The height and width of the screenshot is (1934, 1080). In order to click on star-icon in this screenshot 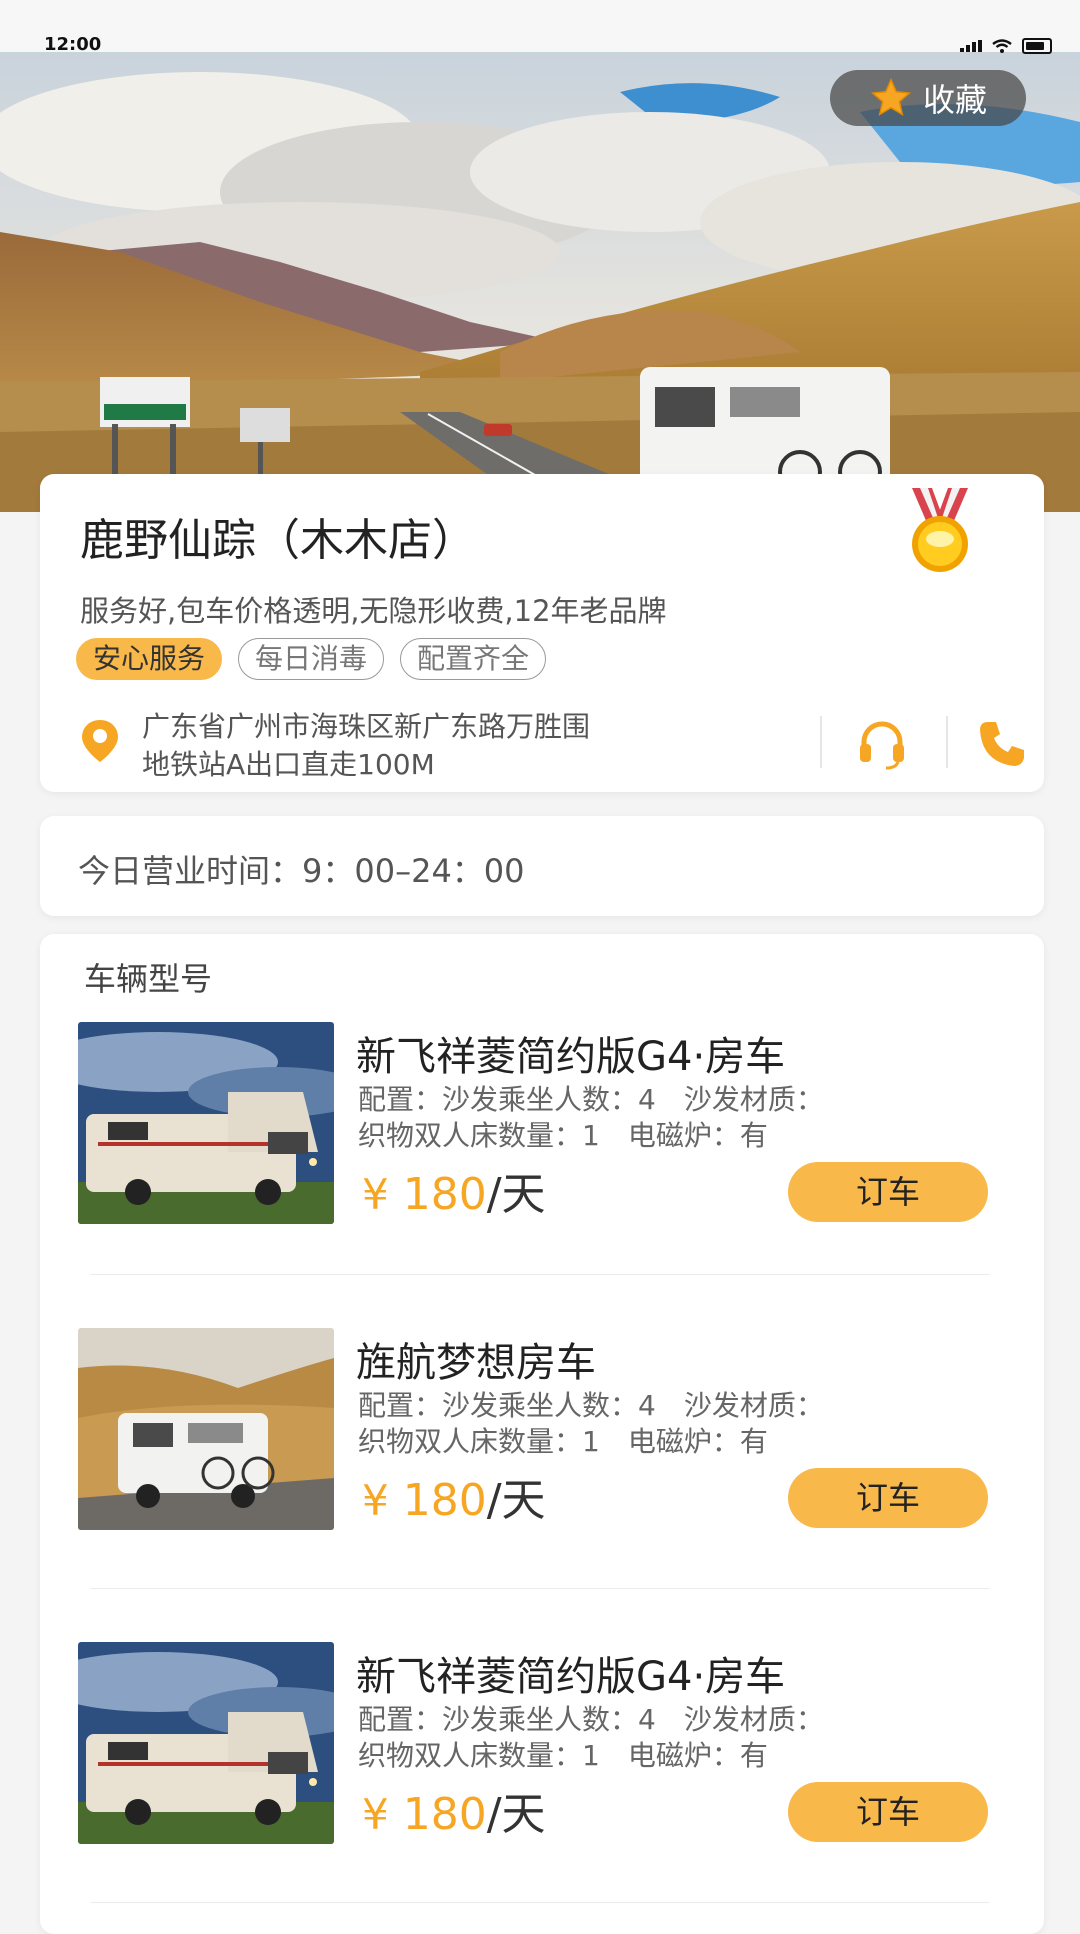, I will do `click(891, 97)`.